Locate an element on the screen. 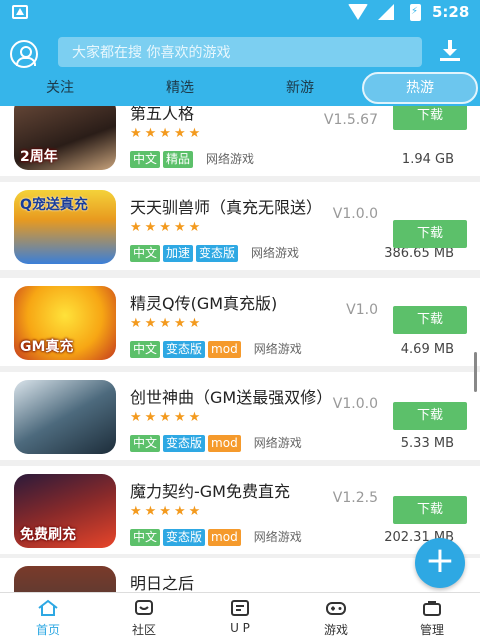 The width and height of the screenshot is (480, 640). gamepad-icon is located at coordinates (336, 608).